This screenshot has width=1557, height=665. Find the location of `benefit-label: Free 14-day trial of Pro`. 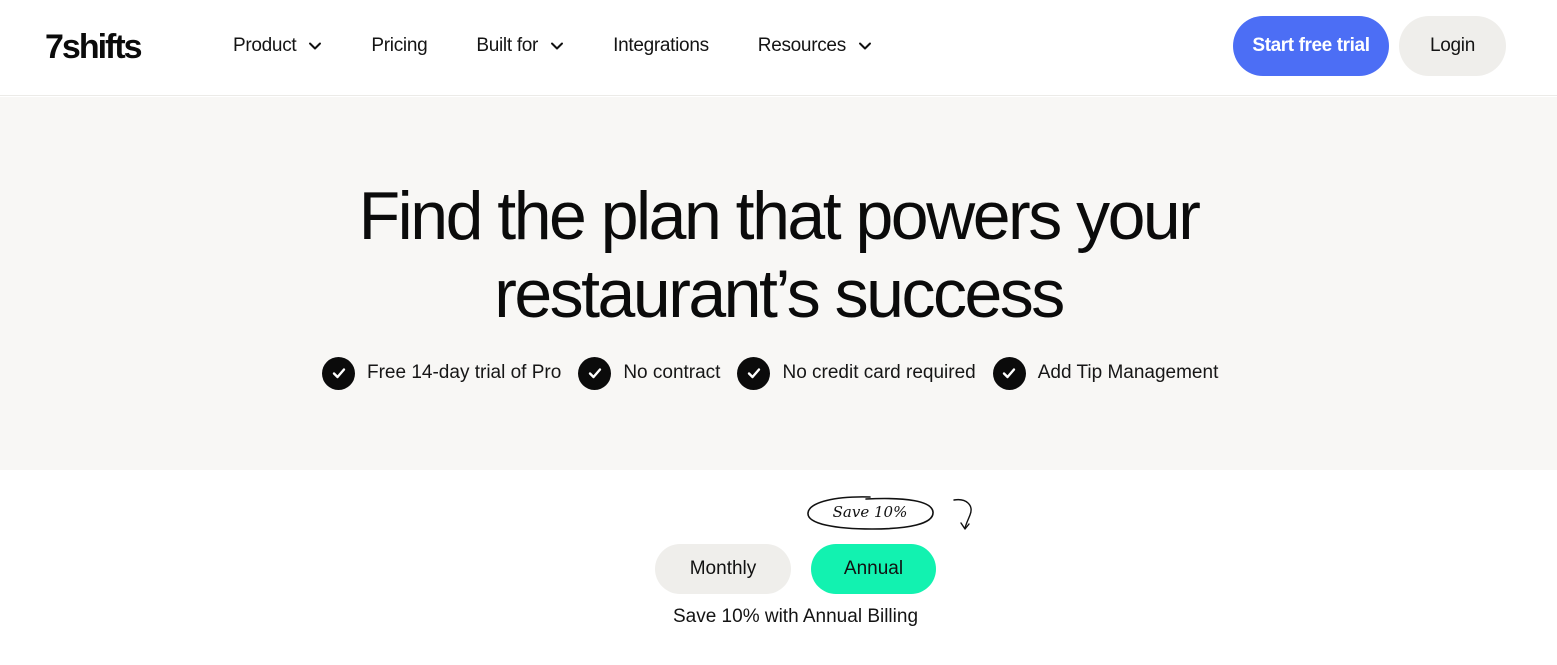

benefit-label: Free 14-day trial of Pro is located at coordinates (464, 372).